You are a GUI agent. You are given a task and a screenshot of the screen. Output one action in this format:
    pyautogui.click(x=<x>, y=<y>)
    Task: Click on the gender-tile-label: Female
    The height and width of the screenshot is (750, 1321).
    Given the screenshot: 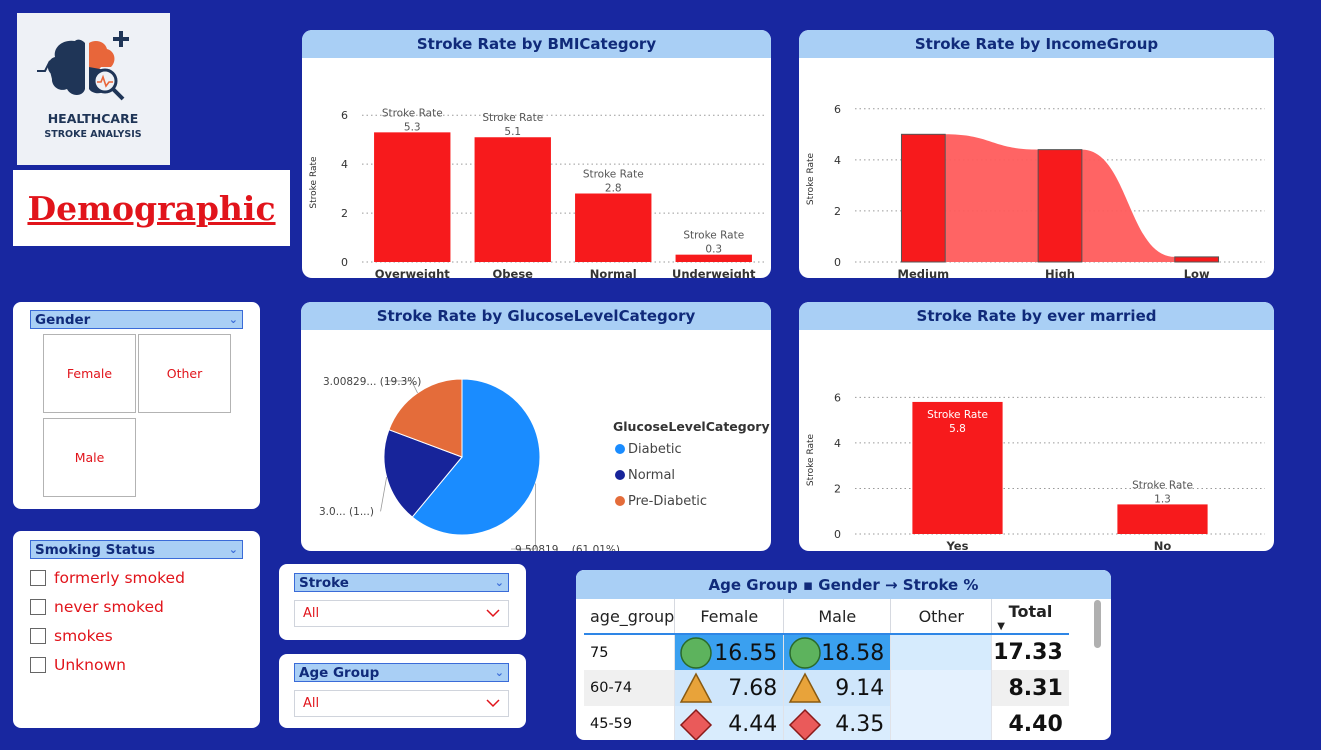 What is the action you would take?
    pyautogui.click(x=89, y=373)
    